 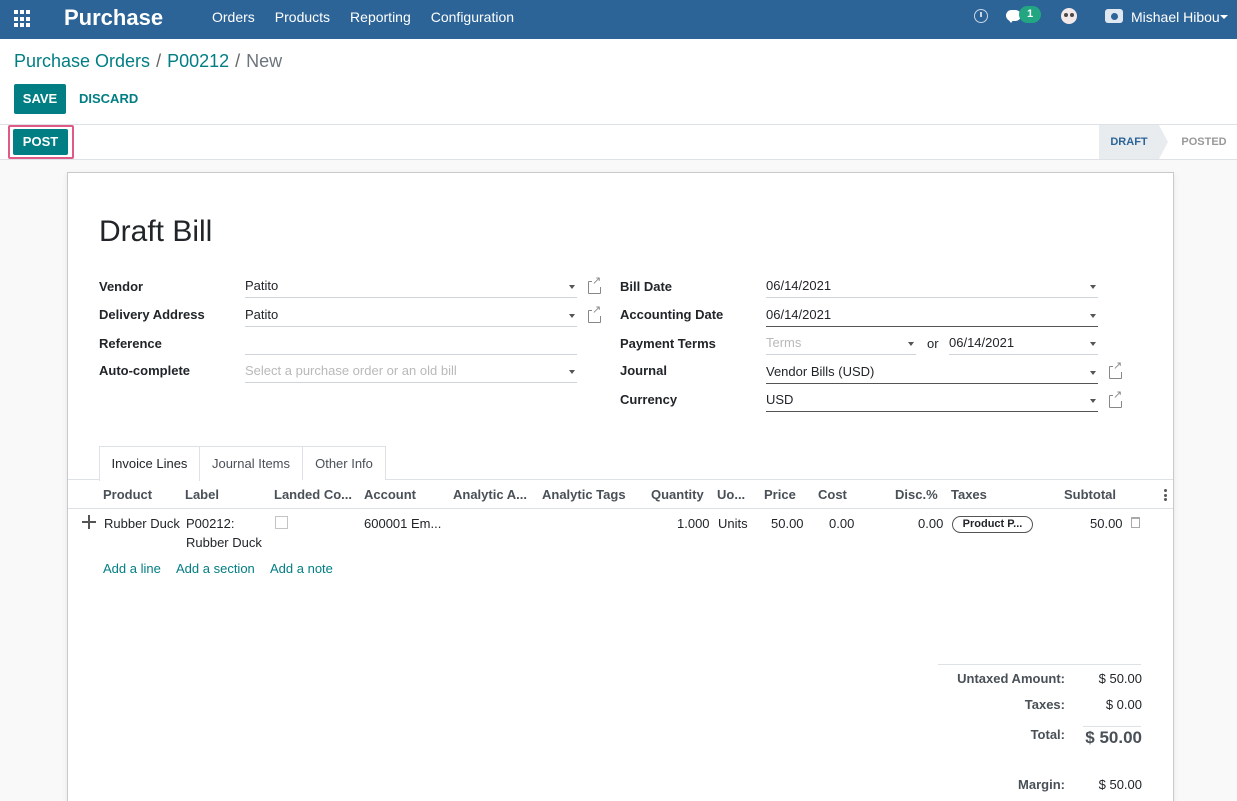 I want to click on totals-divider, so click(x=1039, y=664).